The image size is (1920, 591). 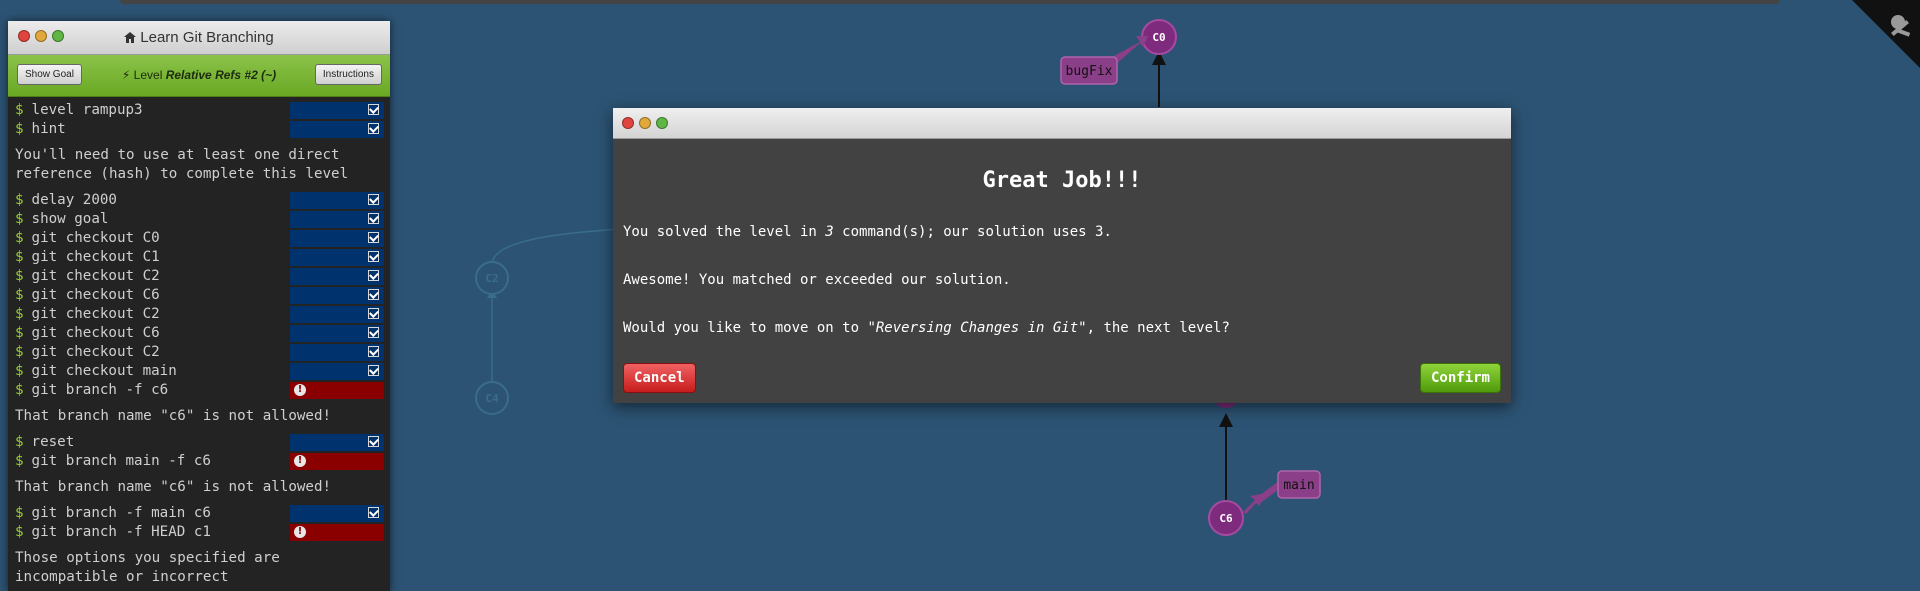 What do you see at coordinates (53, 442) in the screenshot?
I see `command-text: reset` at bounding box center [53, 442].